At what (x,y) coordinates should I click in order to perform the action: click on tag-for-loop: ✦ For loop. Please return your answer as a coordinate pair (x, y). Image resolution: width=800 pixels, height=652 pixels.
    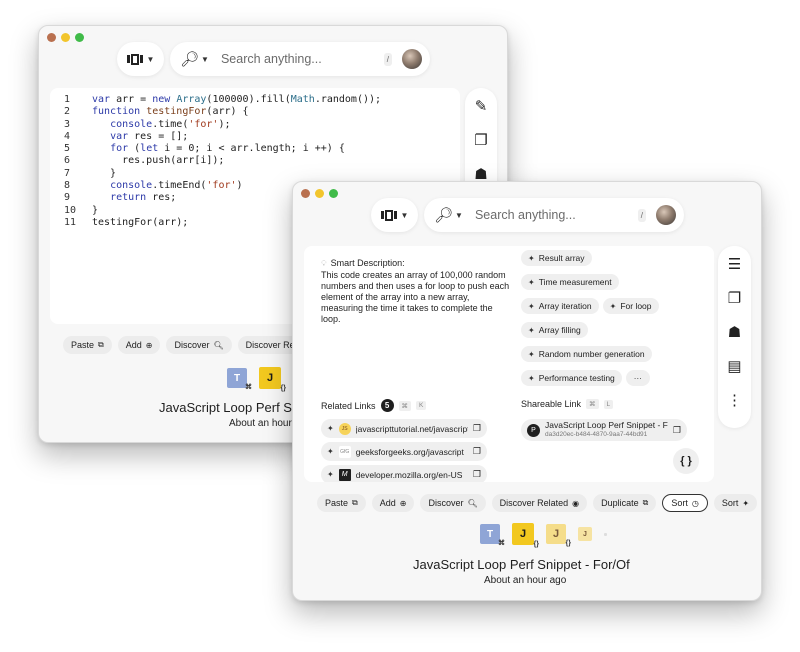
    Looking at the image, I should click on (630, 306).